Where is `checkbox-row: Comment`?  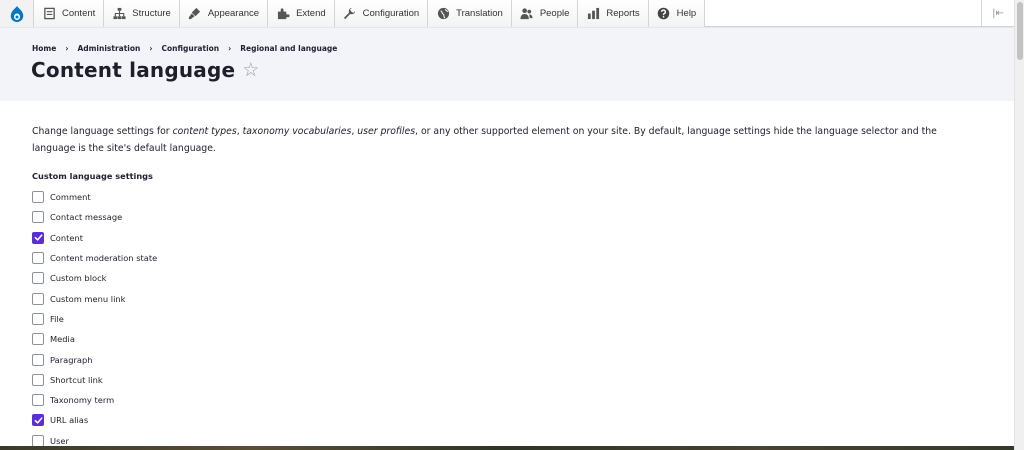
checkbox-row: Comment is located at coordinates (94, 197).